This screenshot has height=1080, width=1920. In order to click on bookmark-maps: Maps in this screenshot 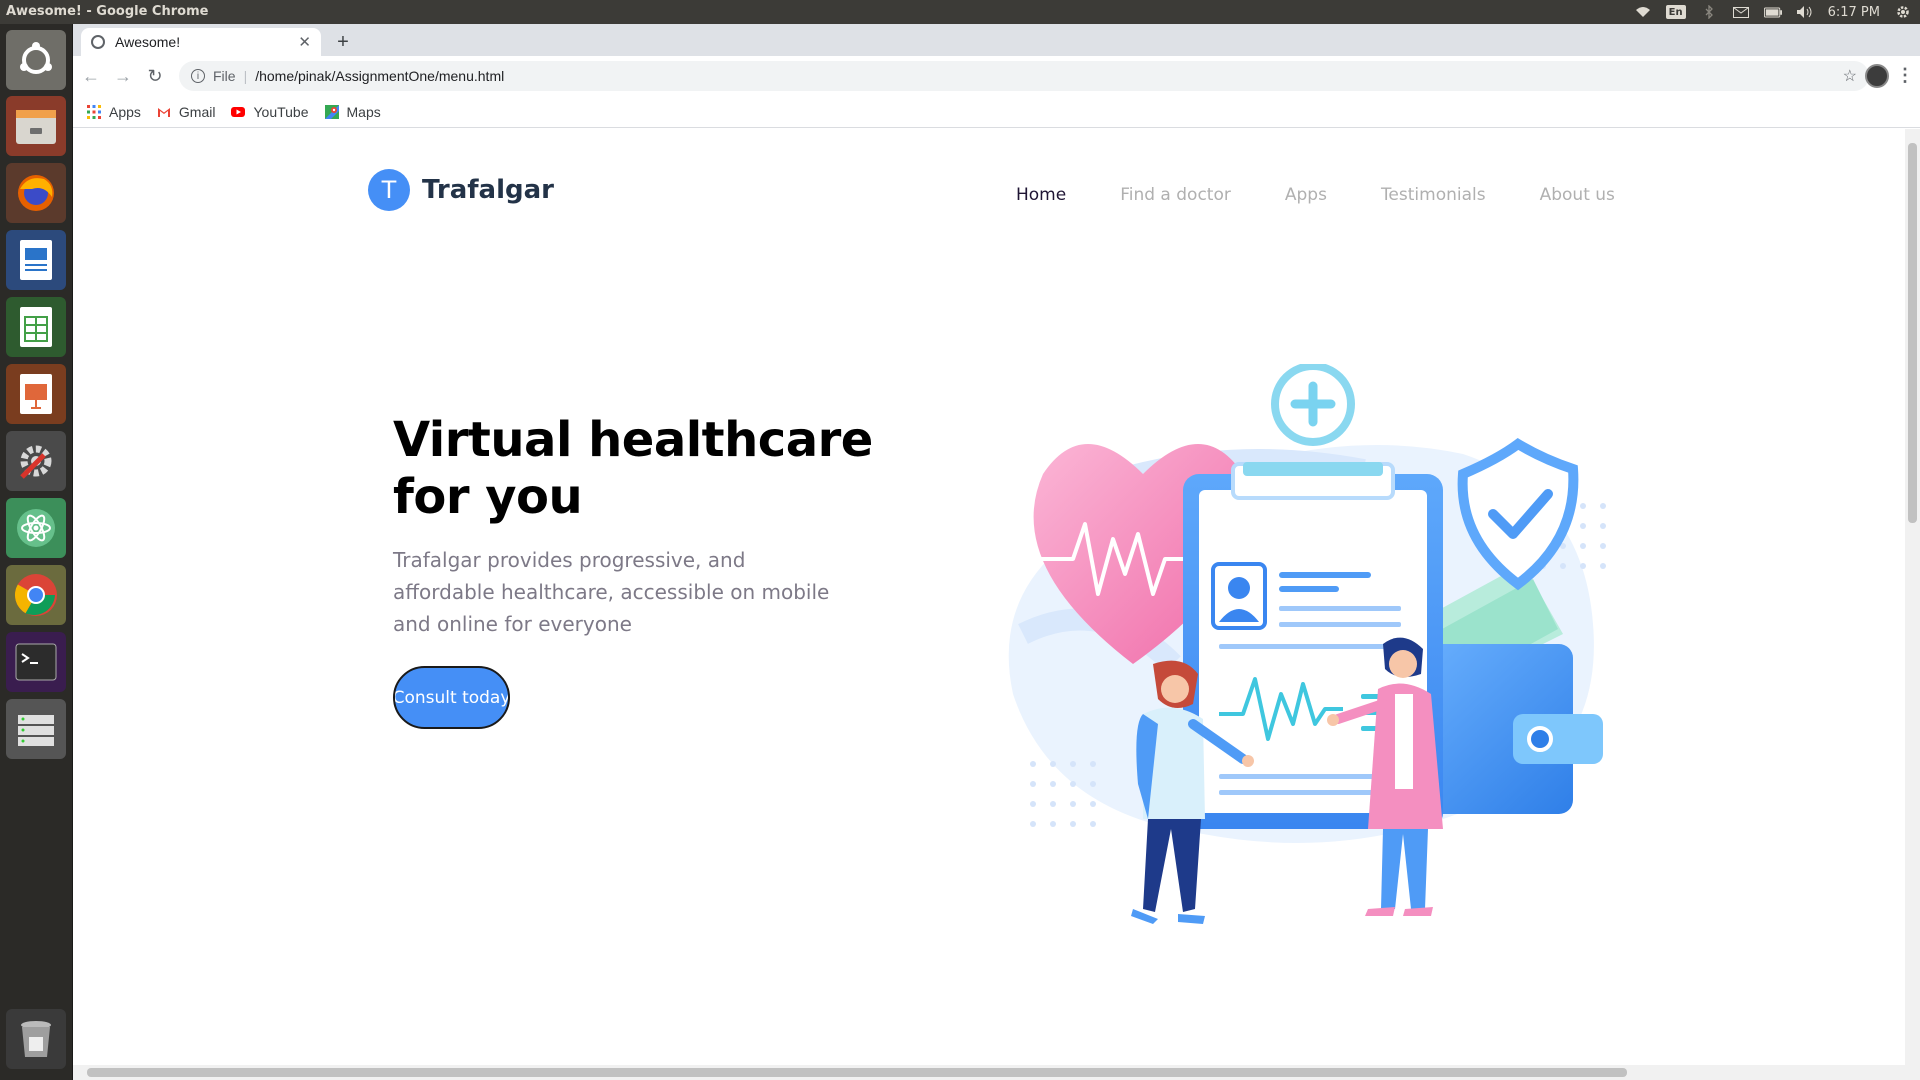, I will do `click(352, 111)`.